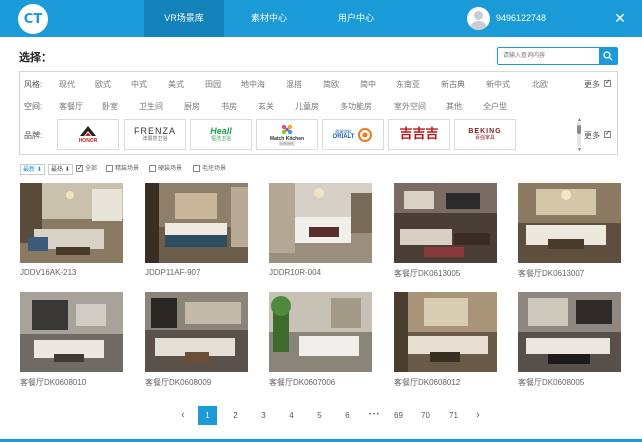  Describe the element at coordinates (343, 136) in the screenshot. I see `brand-name: ORIALT` at that location.